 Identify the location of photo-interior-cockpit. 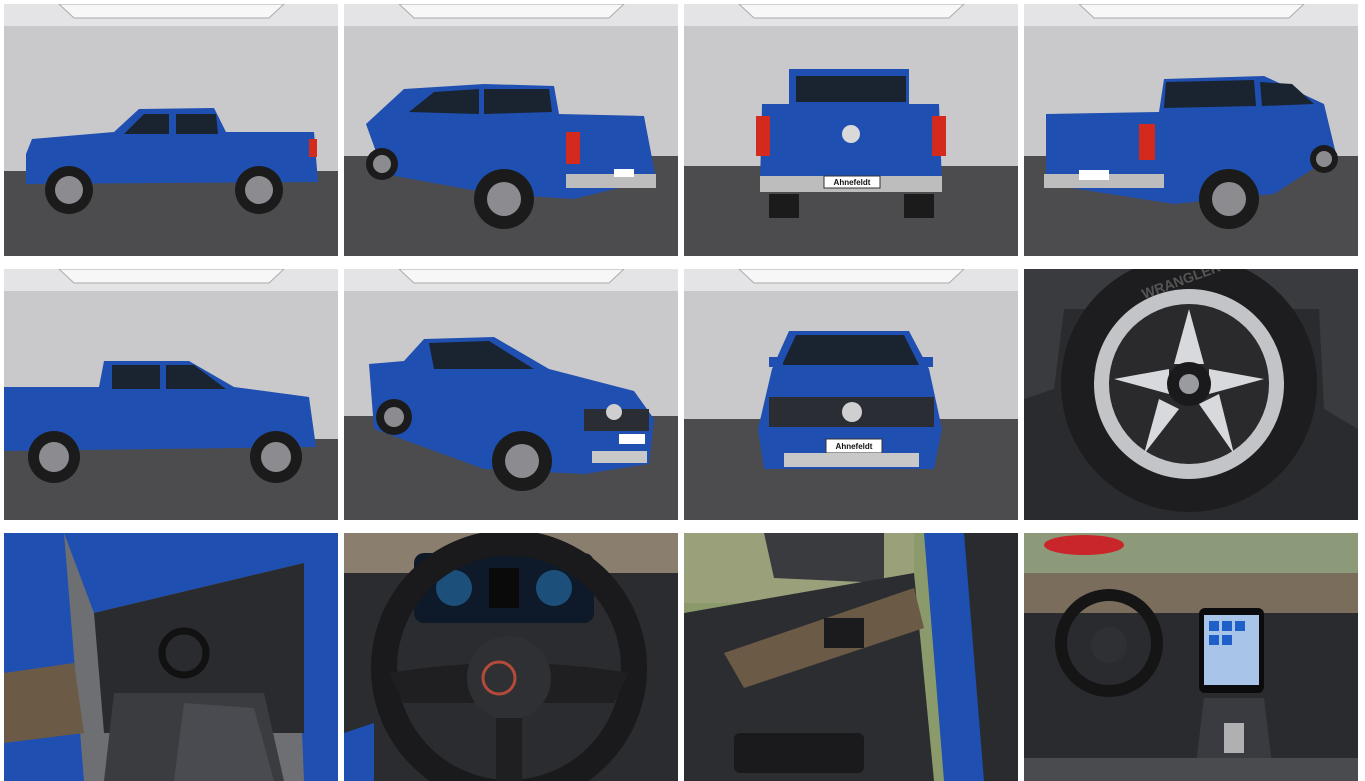
(1191, 657).